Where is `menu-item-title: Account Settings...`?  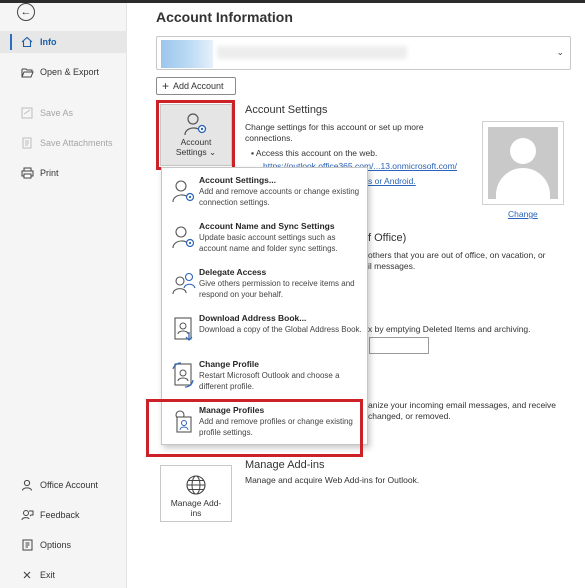 menu-item-title: Account Settings... is located at coordinates (237, 180).